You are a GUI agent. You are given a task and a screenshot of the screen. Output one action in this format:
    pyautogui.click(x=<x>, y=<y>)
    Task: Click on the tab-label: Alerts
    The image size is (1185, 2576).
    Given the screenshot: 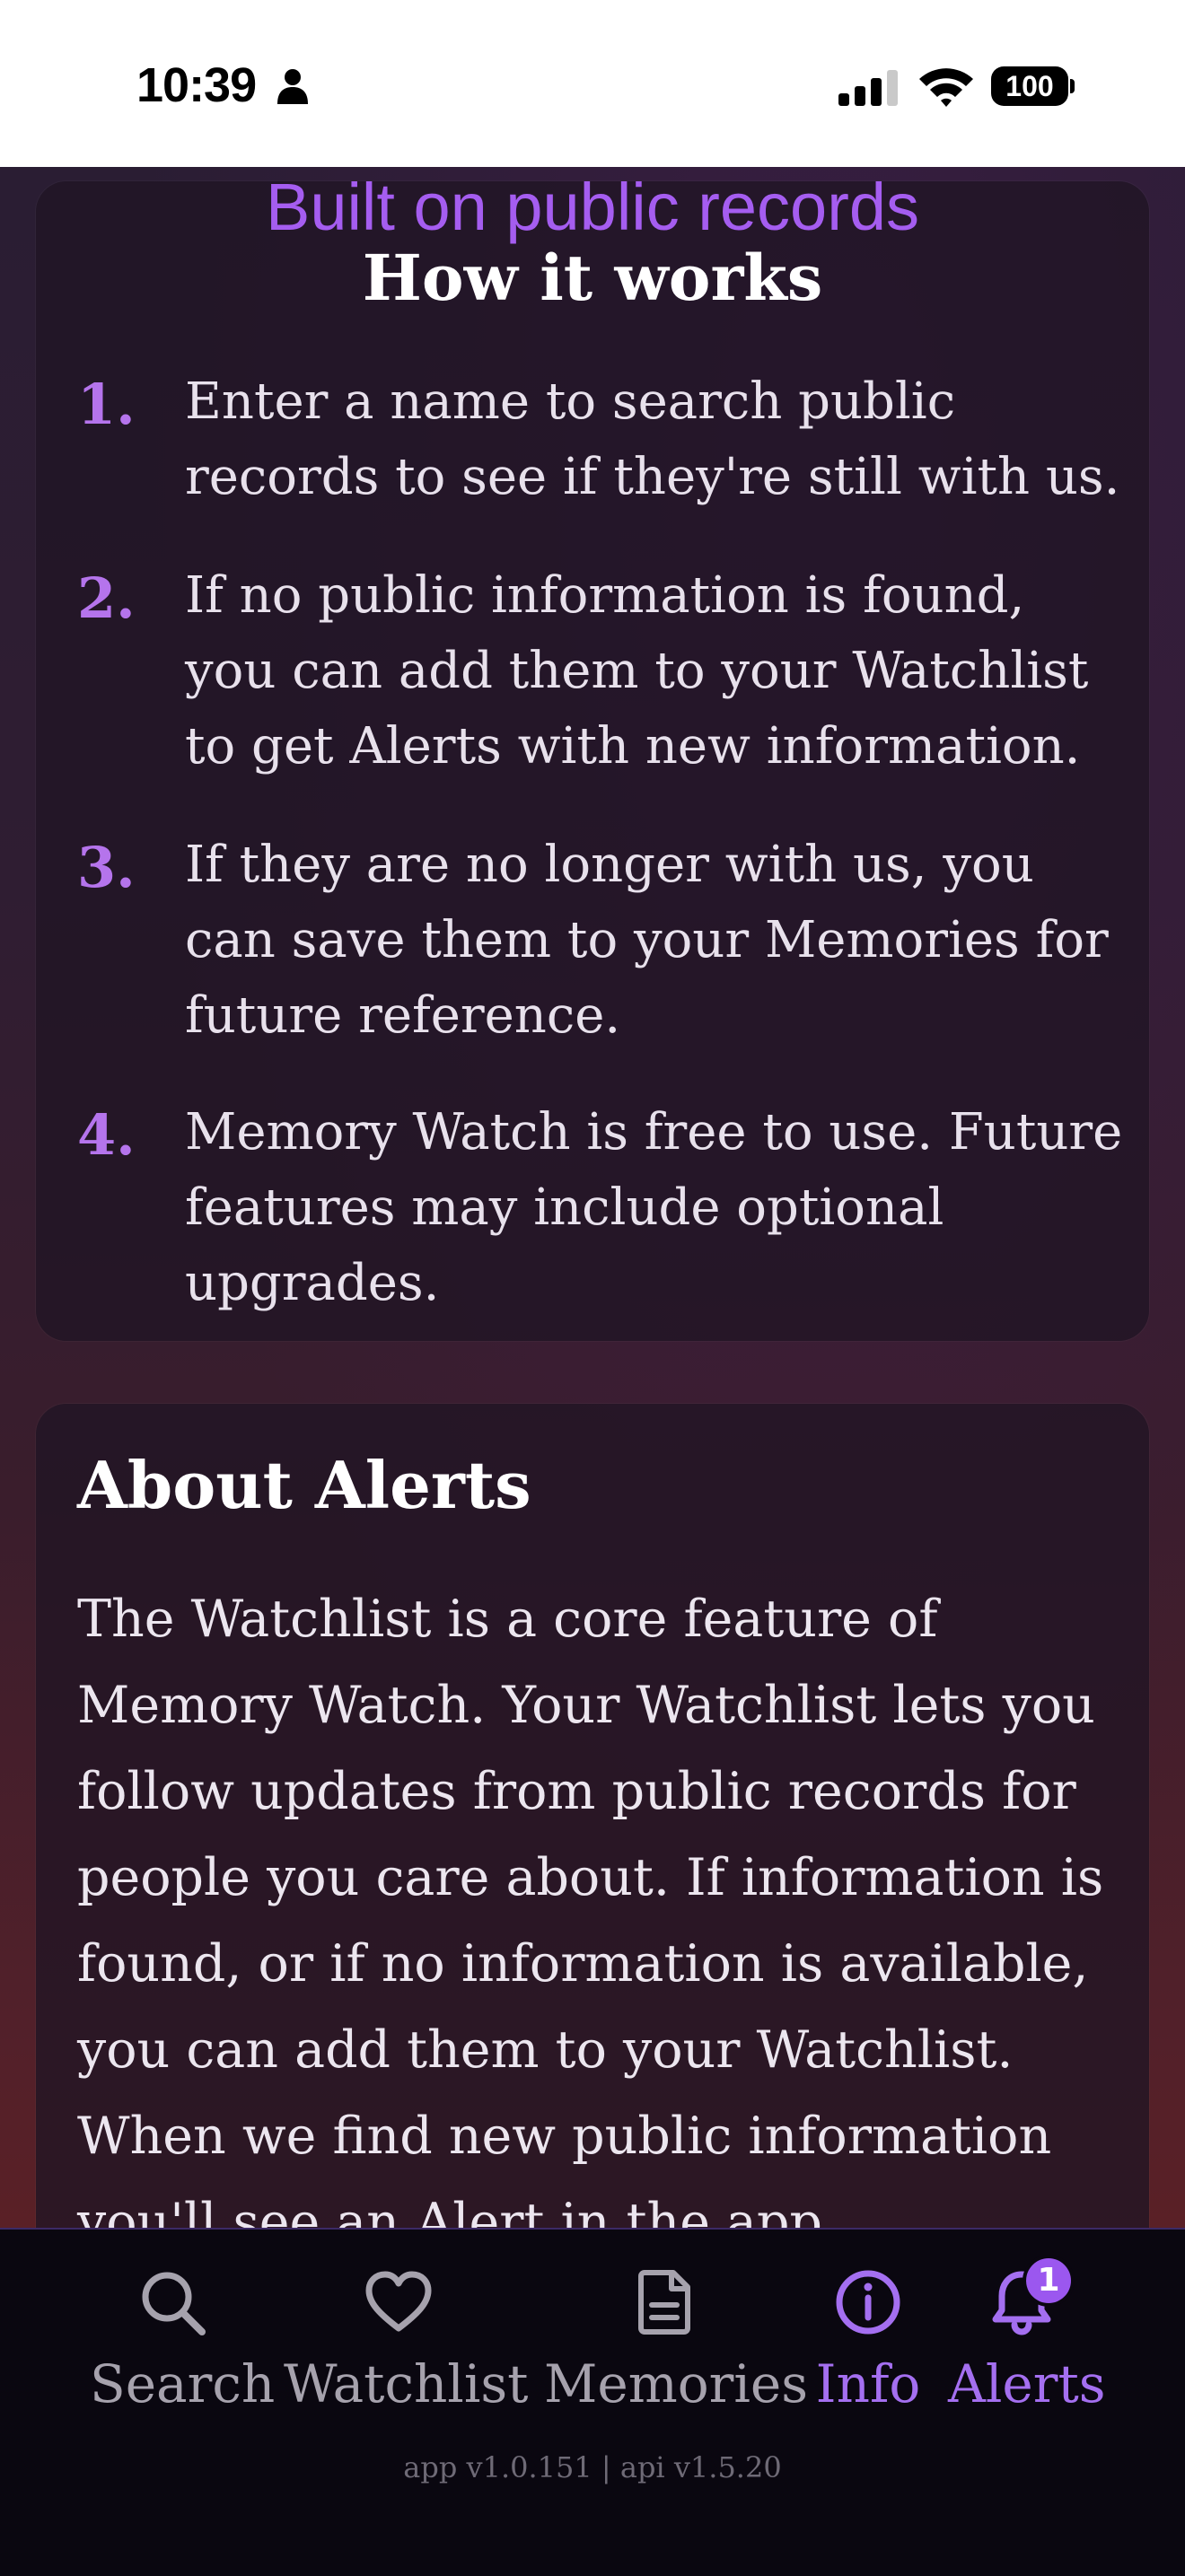 What is the action you would take?
    pyautogui.click(x=1027, y=2383)
    